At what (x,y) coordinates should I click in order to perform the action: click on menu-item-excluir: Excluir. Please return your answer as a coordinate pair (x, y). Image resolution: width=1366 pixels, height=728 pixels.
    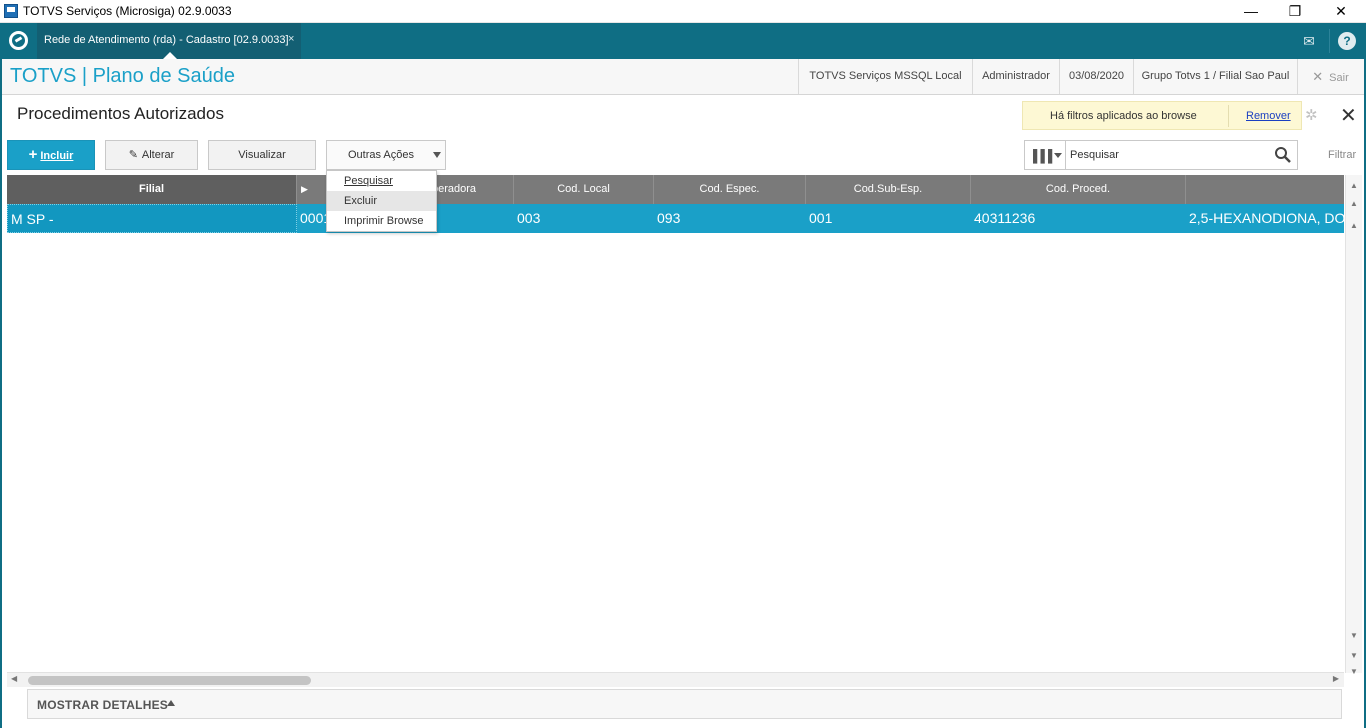
    Looking at the image, I should click on (381, 201).